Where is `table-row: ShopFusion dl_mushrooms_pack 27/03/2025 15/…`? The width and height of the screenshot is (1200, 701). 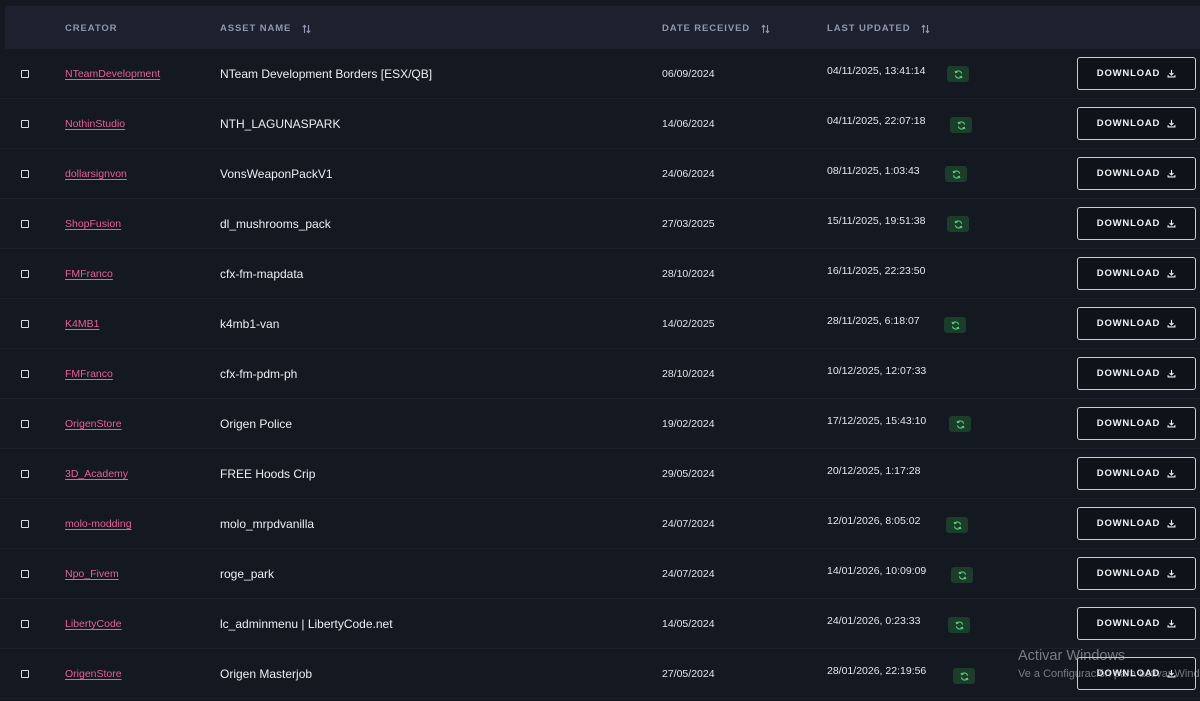
table-row: ShopFusion dl_mushrooms_pack 27/03/2025 15/… is located at coordinates (600, 224).